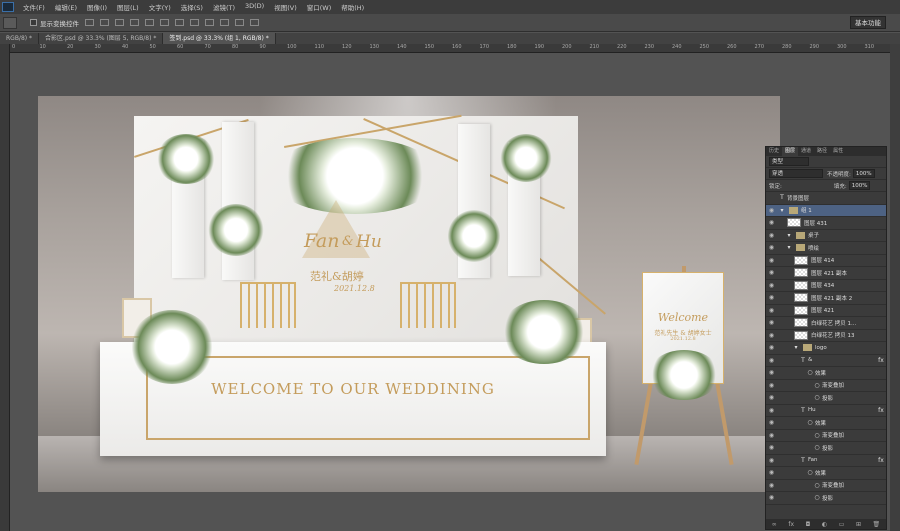 The width and height of the screenshot is (900, 531). I want to click on adjustment-icon: ◐, so click(824, 524).